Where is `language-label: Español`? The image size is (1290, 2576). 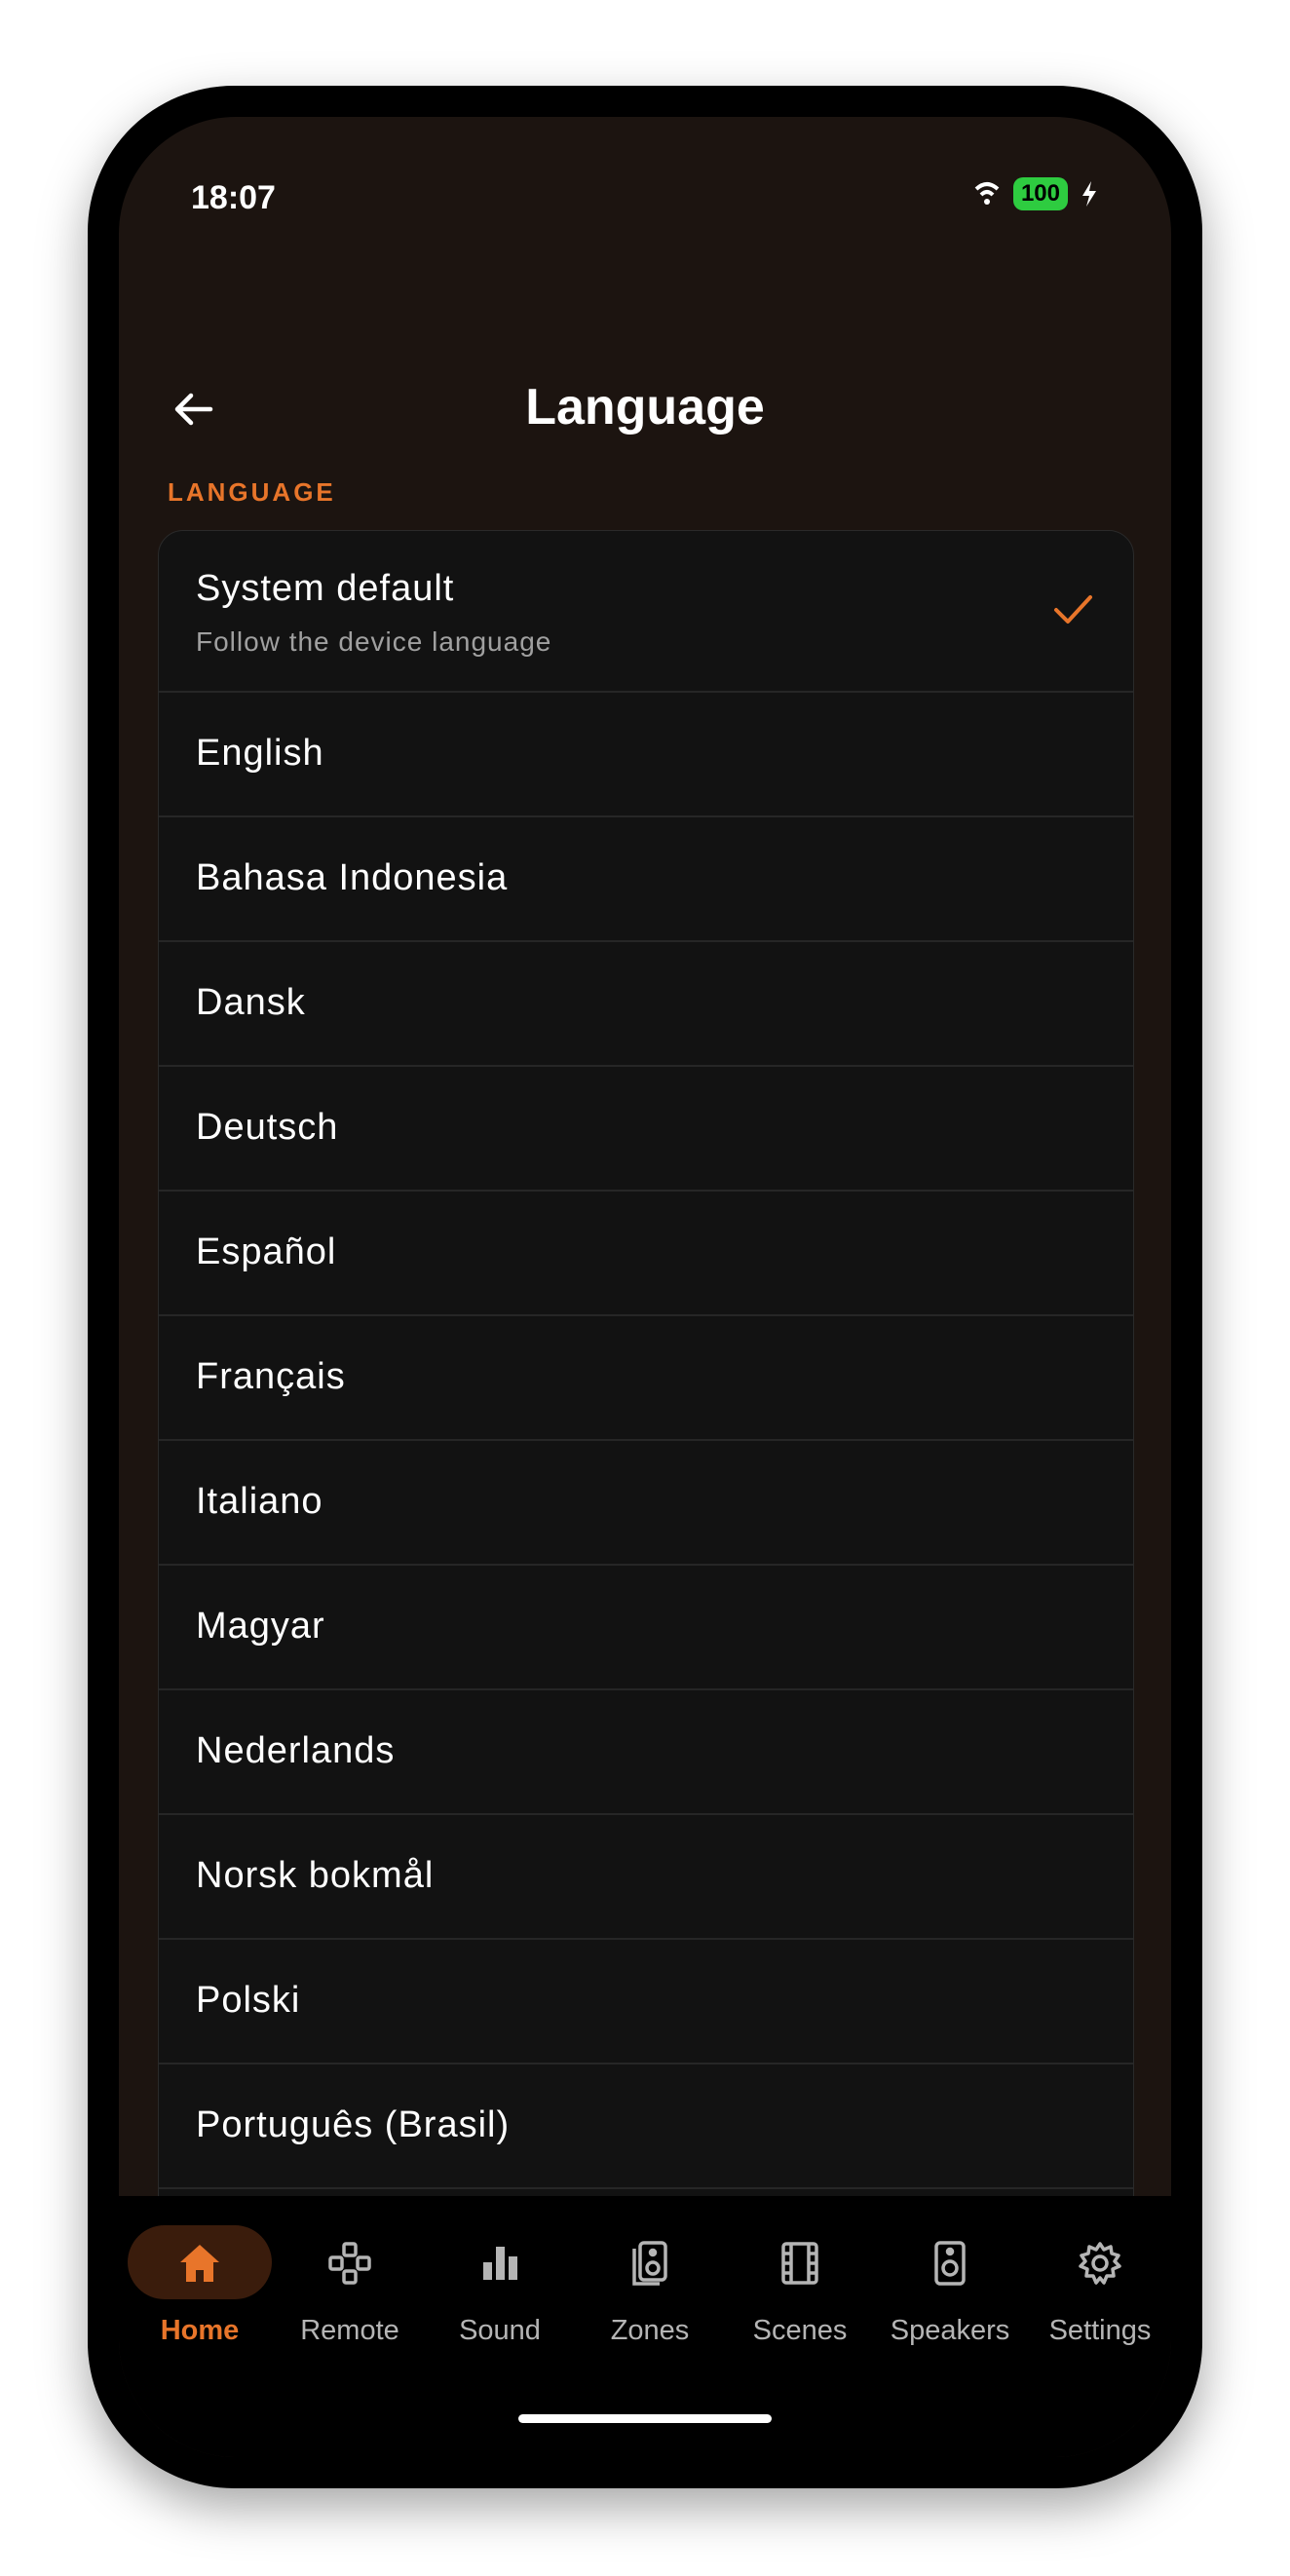
language-label: Español is located at coordinates (266, 1251).